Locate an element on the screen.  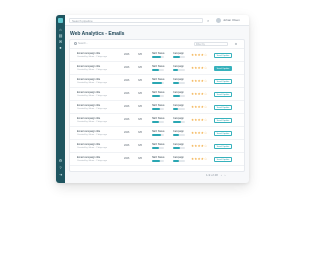
gear-icon: ⚙ is located at coordinates (236, 44).